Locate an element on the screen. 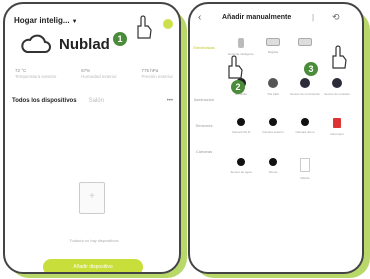 This screenshot has width=370, height=279. device-tile: Regleta is located at coordinates (273, 52).